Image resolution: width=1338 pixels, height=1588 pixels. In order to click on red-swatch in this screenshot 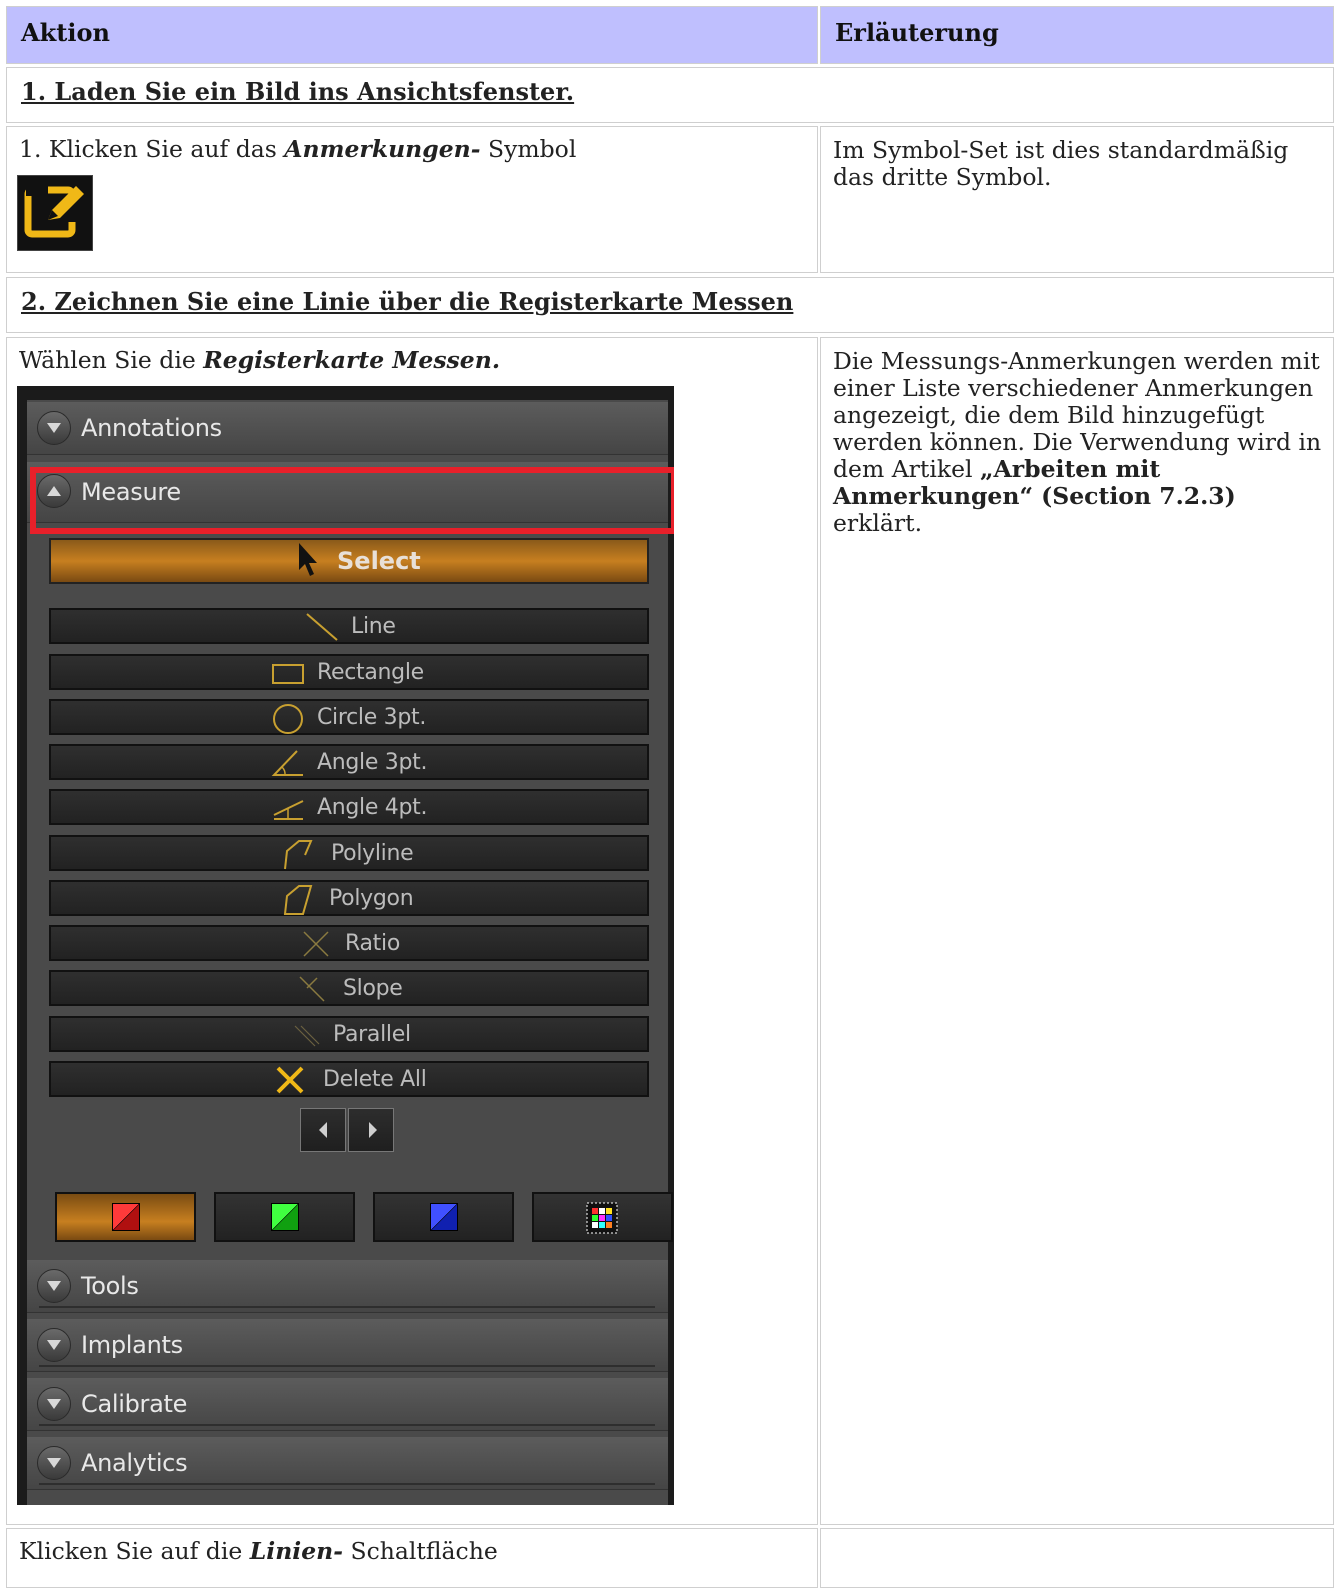, I will do `click(126, 1217)`.